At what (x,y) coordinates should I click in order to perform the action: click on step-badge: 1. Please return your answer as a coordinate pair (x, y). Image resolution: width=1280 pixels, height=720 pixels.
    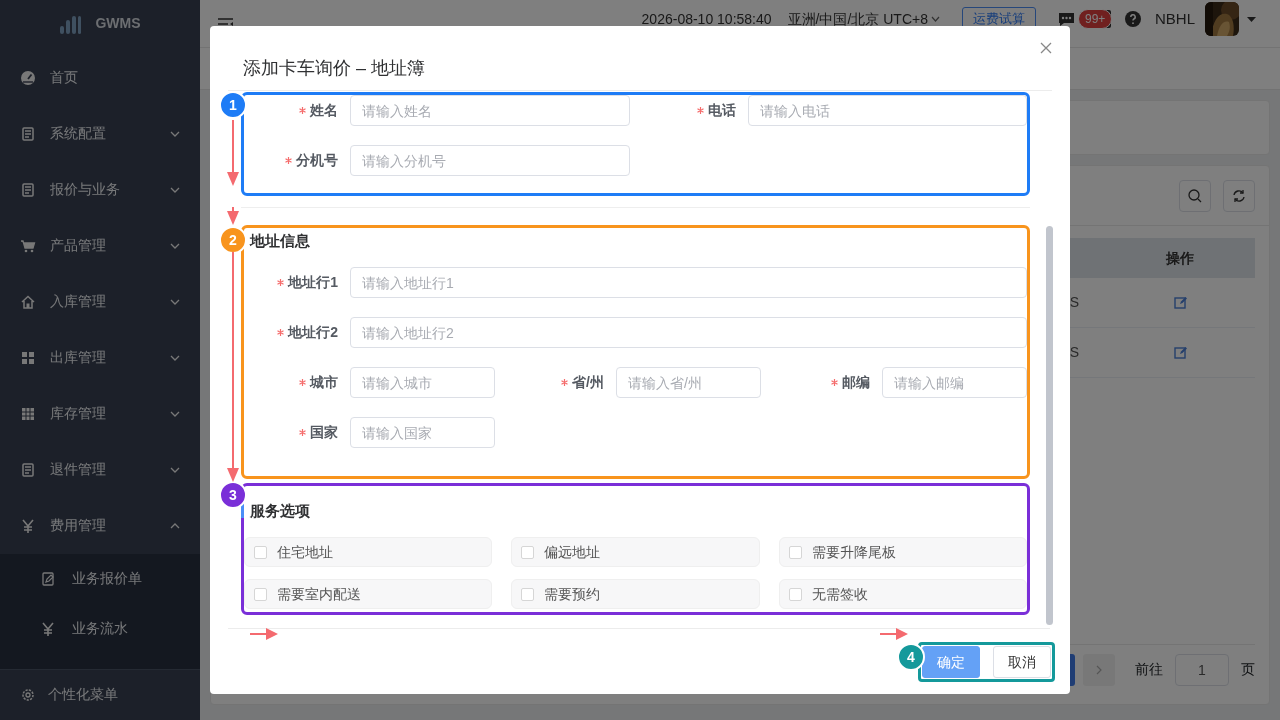
    Looking at the image, I should click on (233, 105).